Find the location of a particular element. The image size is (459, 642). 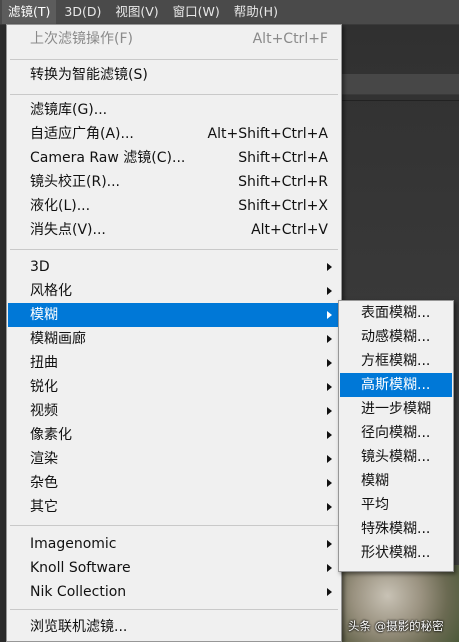

menu-item-camera-raw: Camera Raw 滤镜(C)... Shift+Ctrl+A is located at coordinates (174, 158).